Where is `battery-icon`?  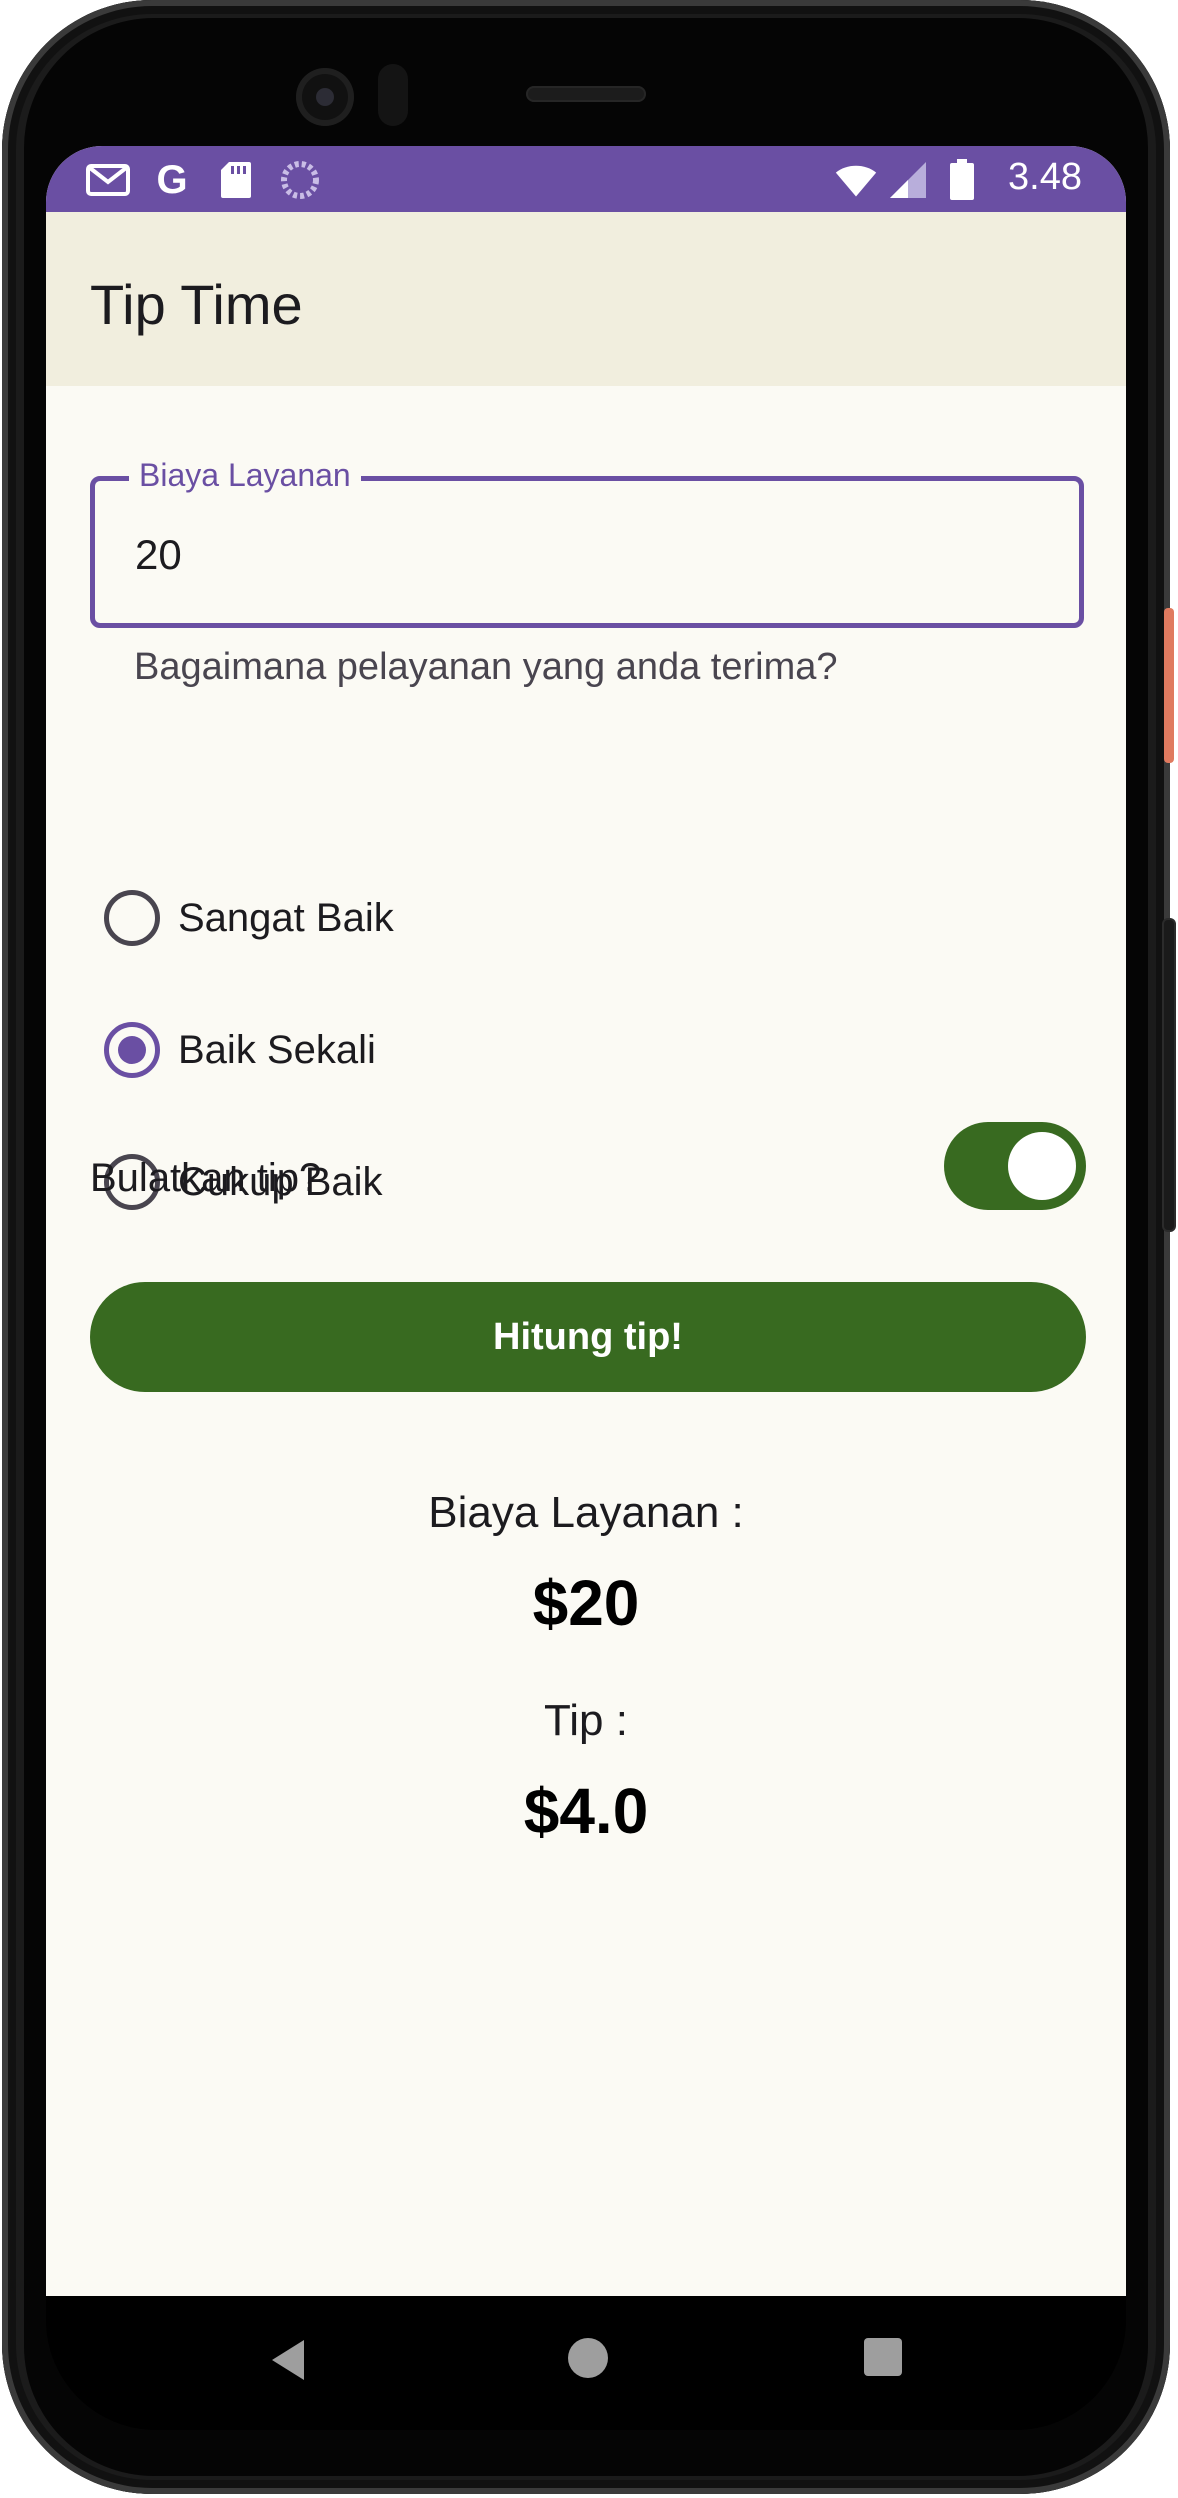 battery-icon is located at coordinates (962, 180).